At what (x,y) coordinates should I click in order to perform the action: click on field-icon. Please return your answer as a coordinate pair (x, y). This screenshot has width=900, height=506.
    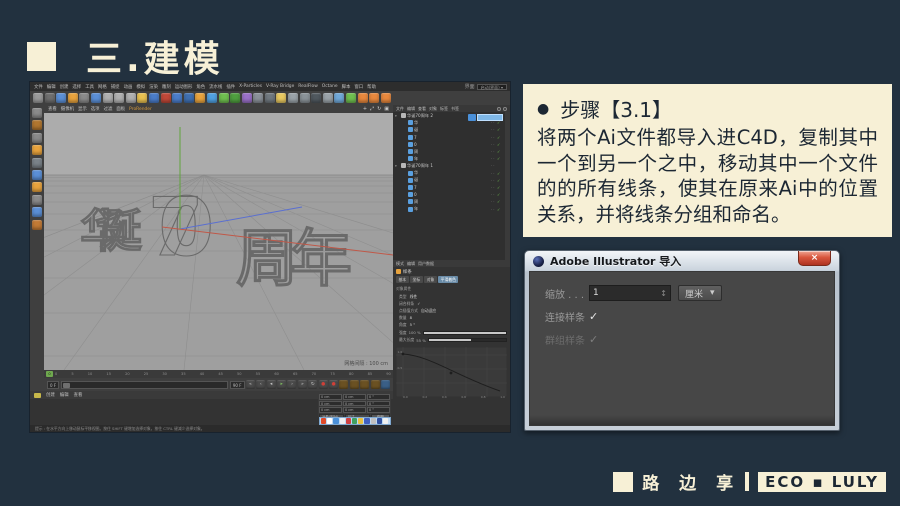
    Looking at the image, I should click on (339, 98).